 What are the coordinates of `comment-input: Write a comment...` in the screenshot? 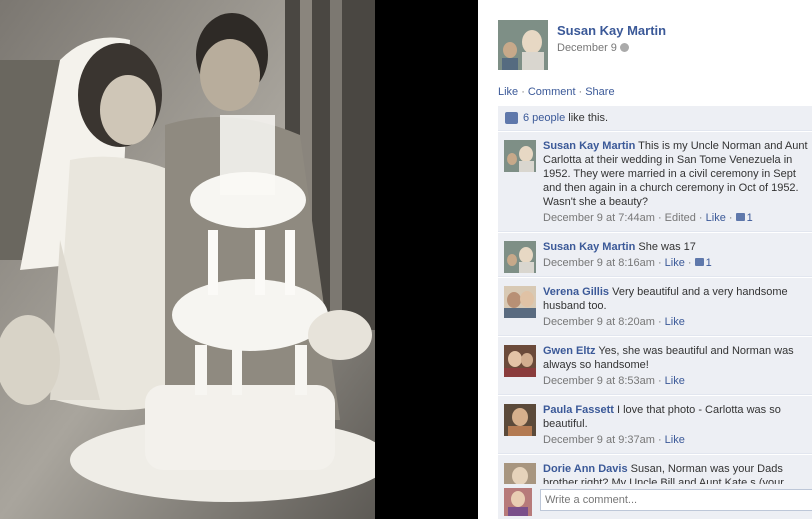 It's located at (676, 500).